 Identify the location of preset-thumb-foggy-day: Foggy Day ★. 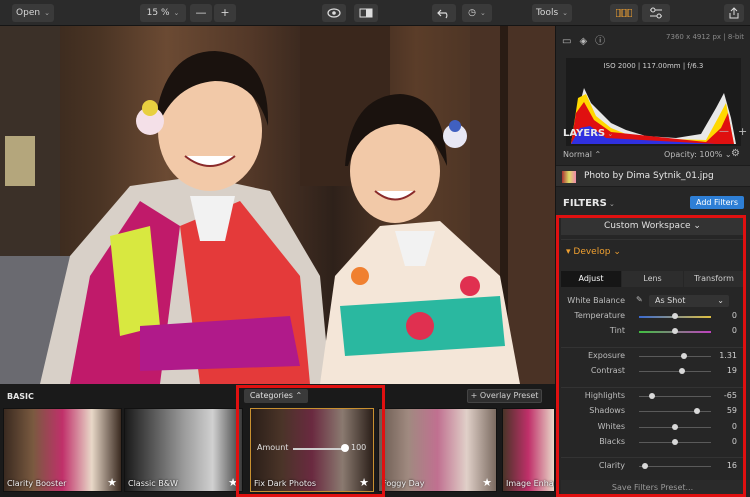
(437, 450).